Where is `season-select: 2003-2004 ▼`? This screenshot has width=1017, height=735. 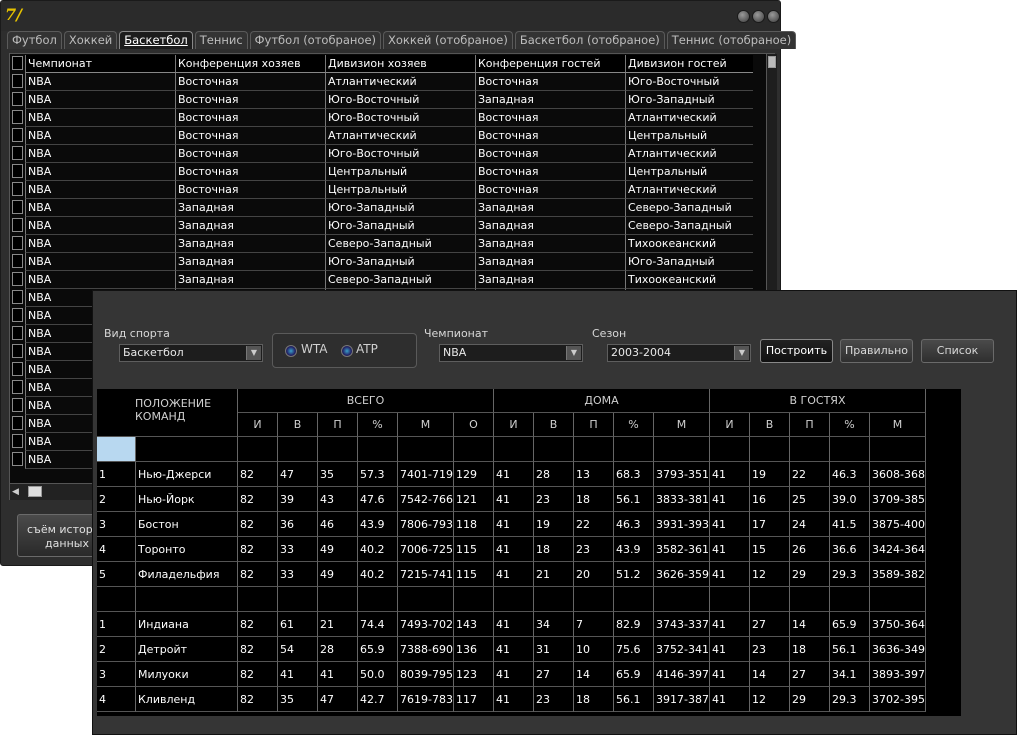
season-select: 2003-2004 ▼ is located at coordinates (679, 353).